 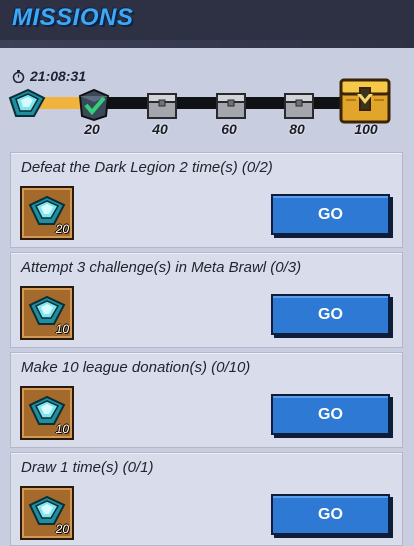 What do you see at coordinates (207, 24) in the screenshot?
I see `header-bar: MISSIONS` at bounding box center [207, 24].